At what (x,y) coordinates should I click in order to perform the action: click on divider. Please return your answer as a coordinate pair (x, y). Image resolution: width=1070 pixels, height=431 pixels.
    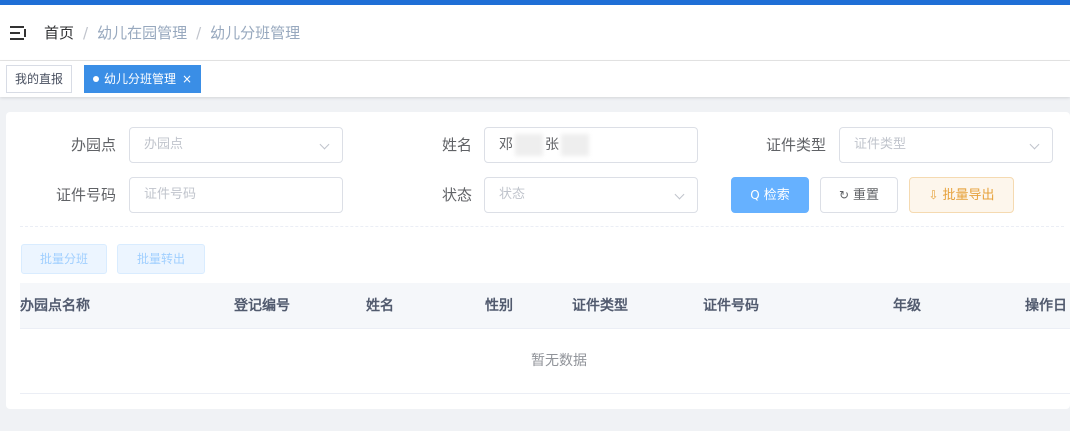
    Looking at the image, I should click on (542, 226).